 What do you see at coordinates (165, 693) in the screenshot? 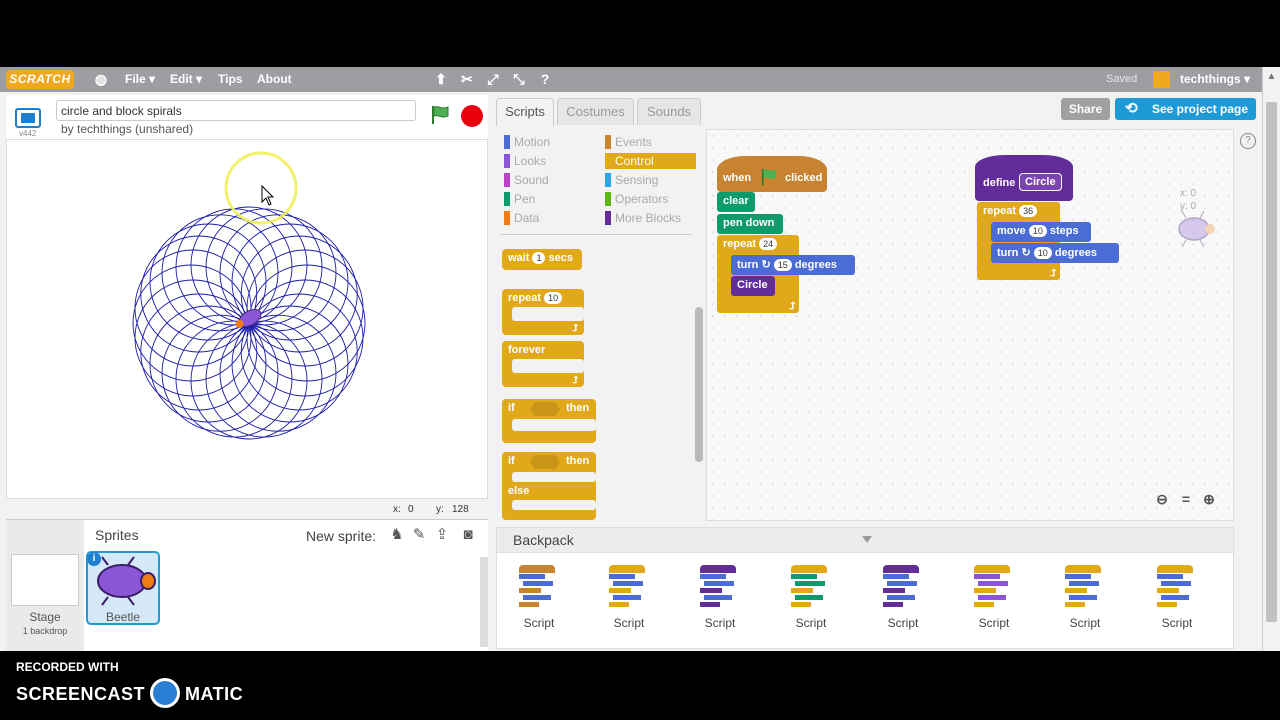
I see `screencast-logo-icon` at bounding box center [165, 693].